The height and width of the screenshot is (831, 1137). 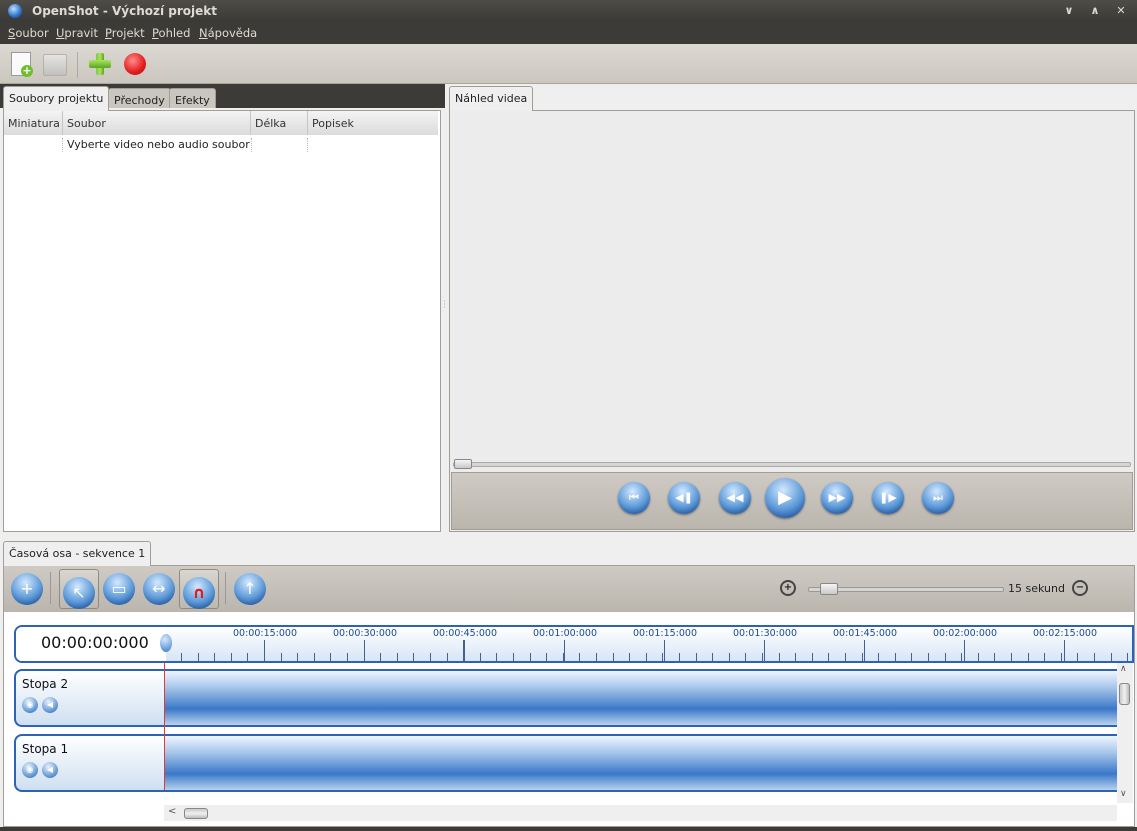 What do you see at coordinates (1069, 11) in the screenshot?
I see `minimize-button: ∨` at bounding box center [1069, 11].